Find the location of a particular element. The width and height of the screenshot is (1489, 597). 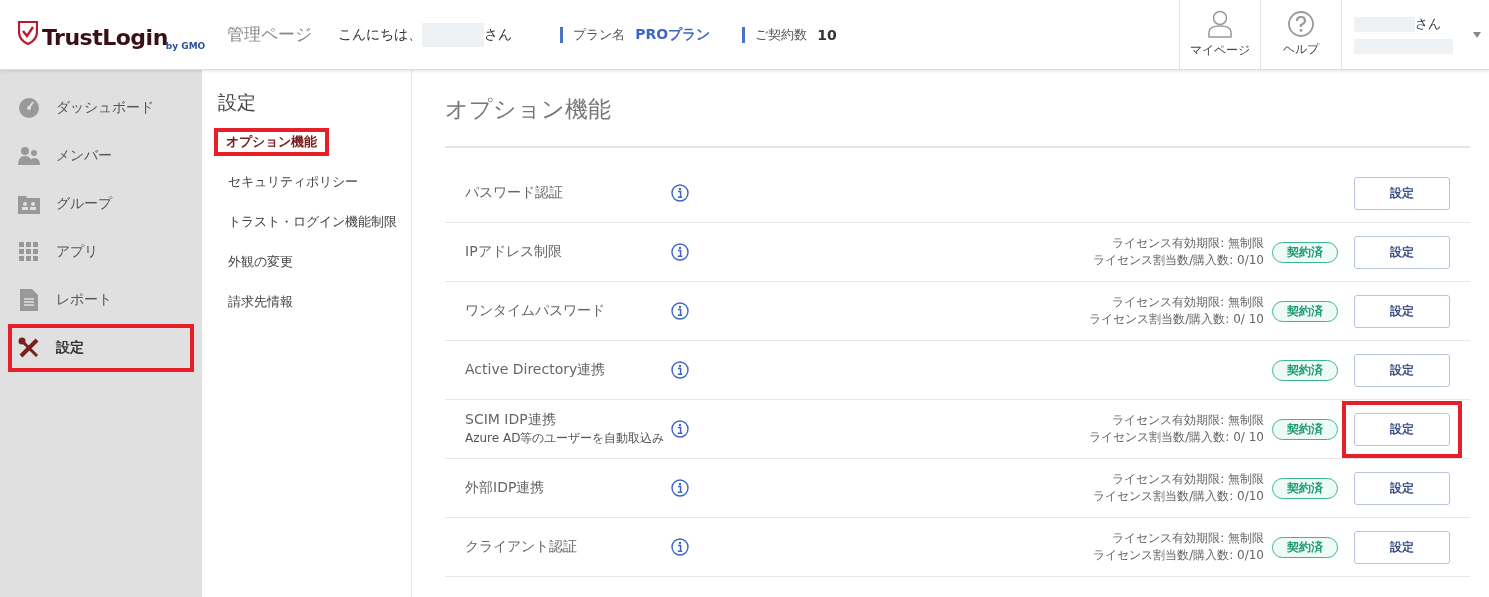

page-title: オプション機能 is located at coordinates (957, 121).